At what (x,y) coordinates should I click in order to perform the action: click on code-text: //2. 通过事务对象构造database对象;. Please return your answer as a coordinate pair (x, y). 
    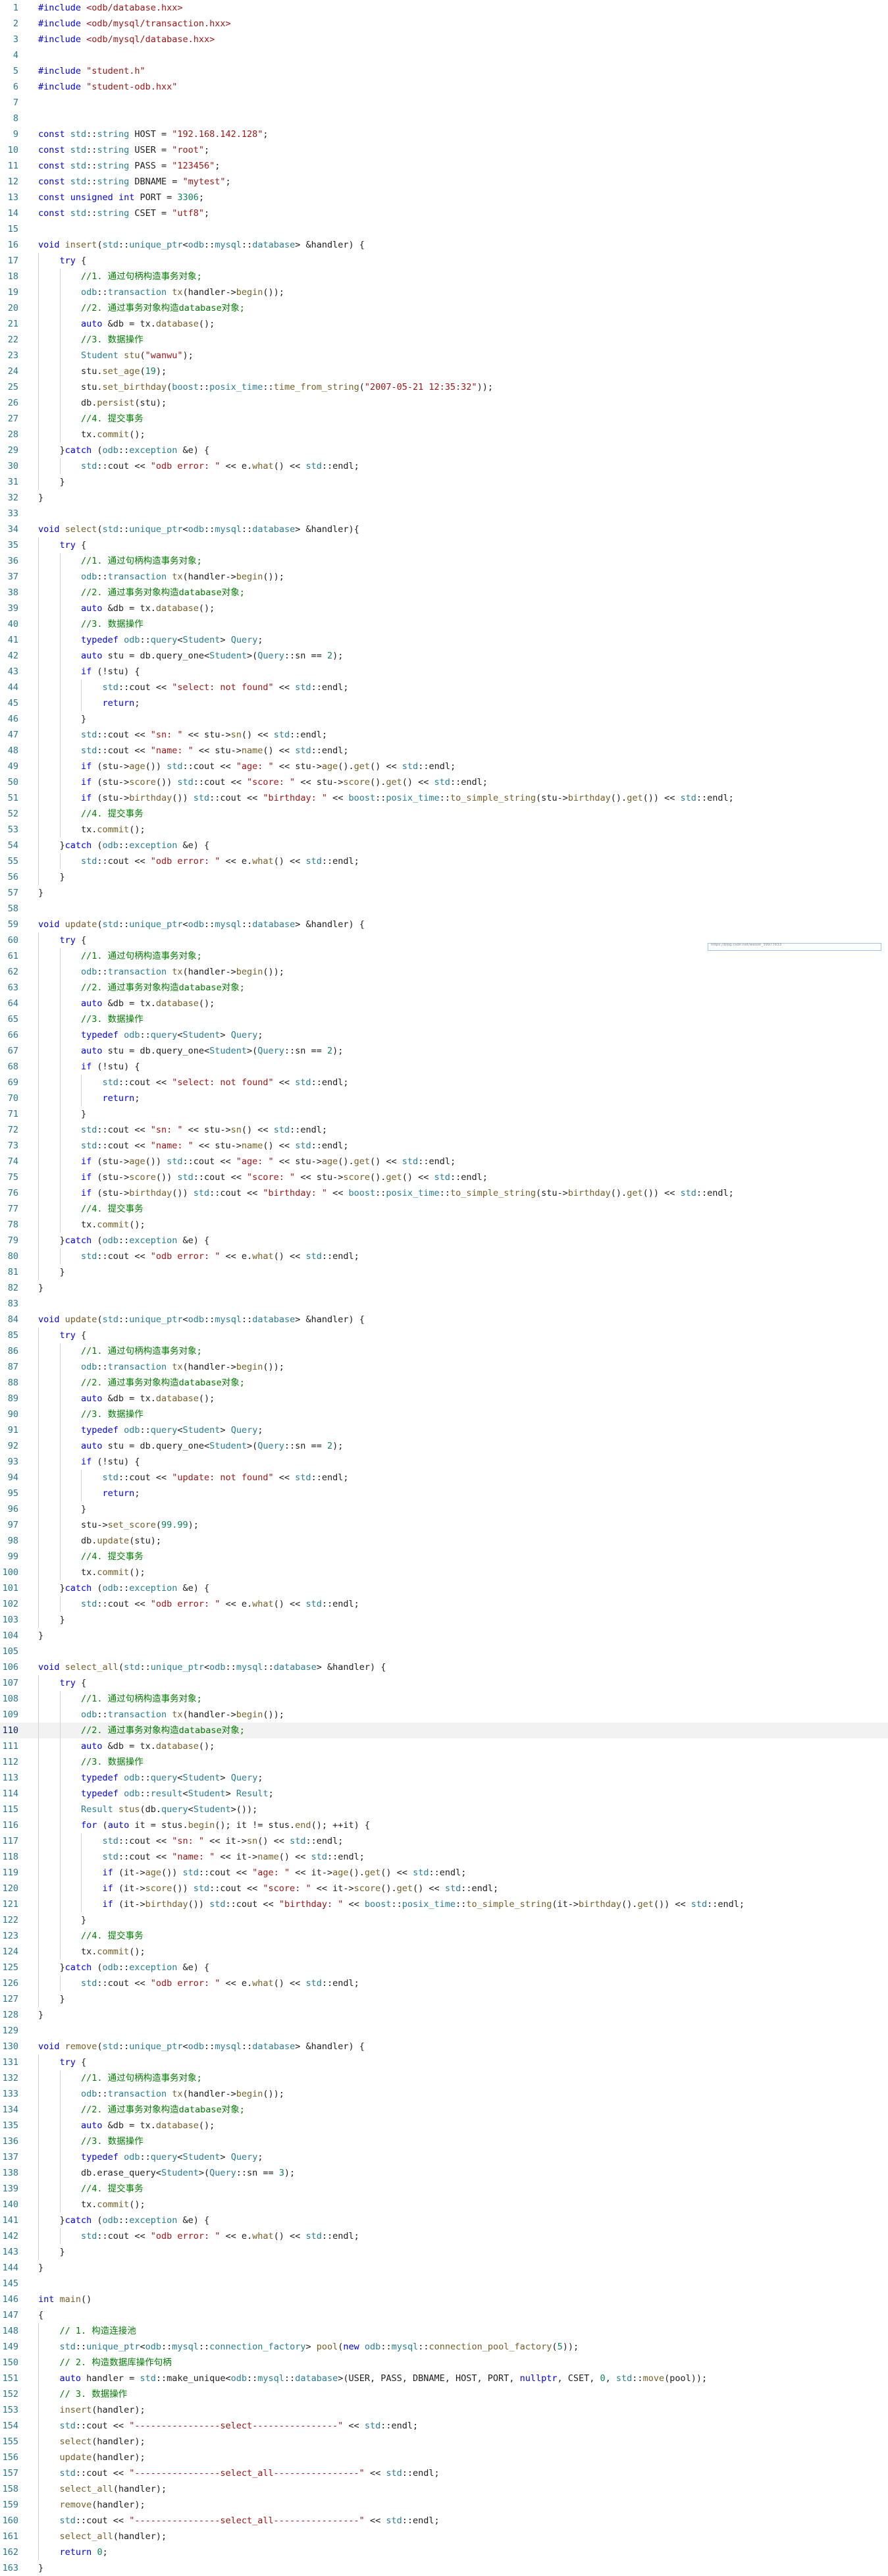
    Looking at the image, I should click on (141, 1731).